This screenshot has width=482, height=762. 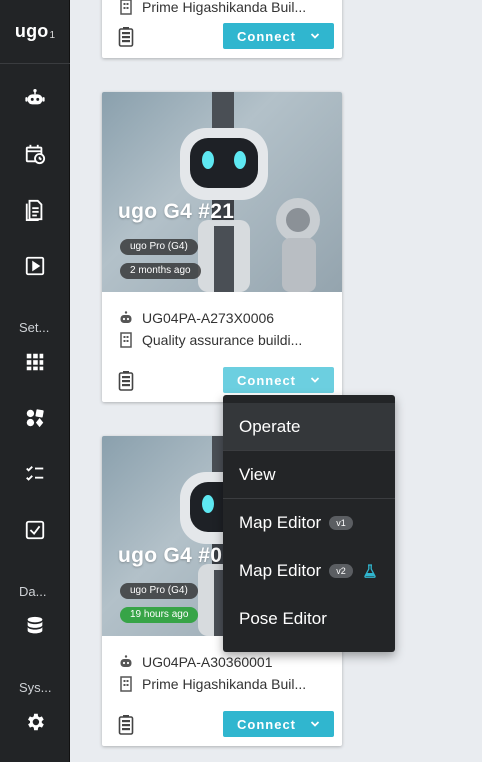 I want to click on robot-illustration, so click(x=250, y=192).